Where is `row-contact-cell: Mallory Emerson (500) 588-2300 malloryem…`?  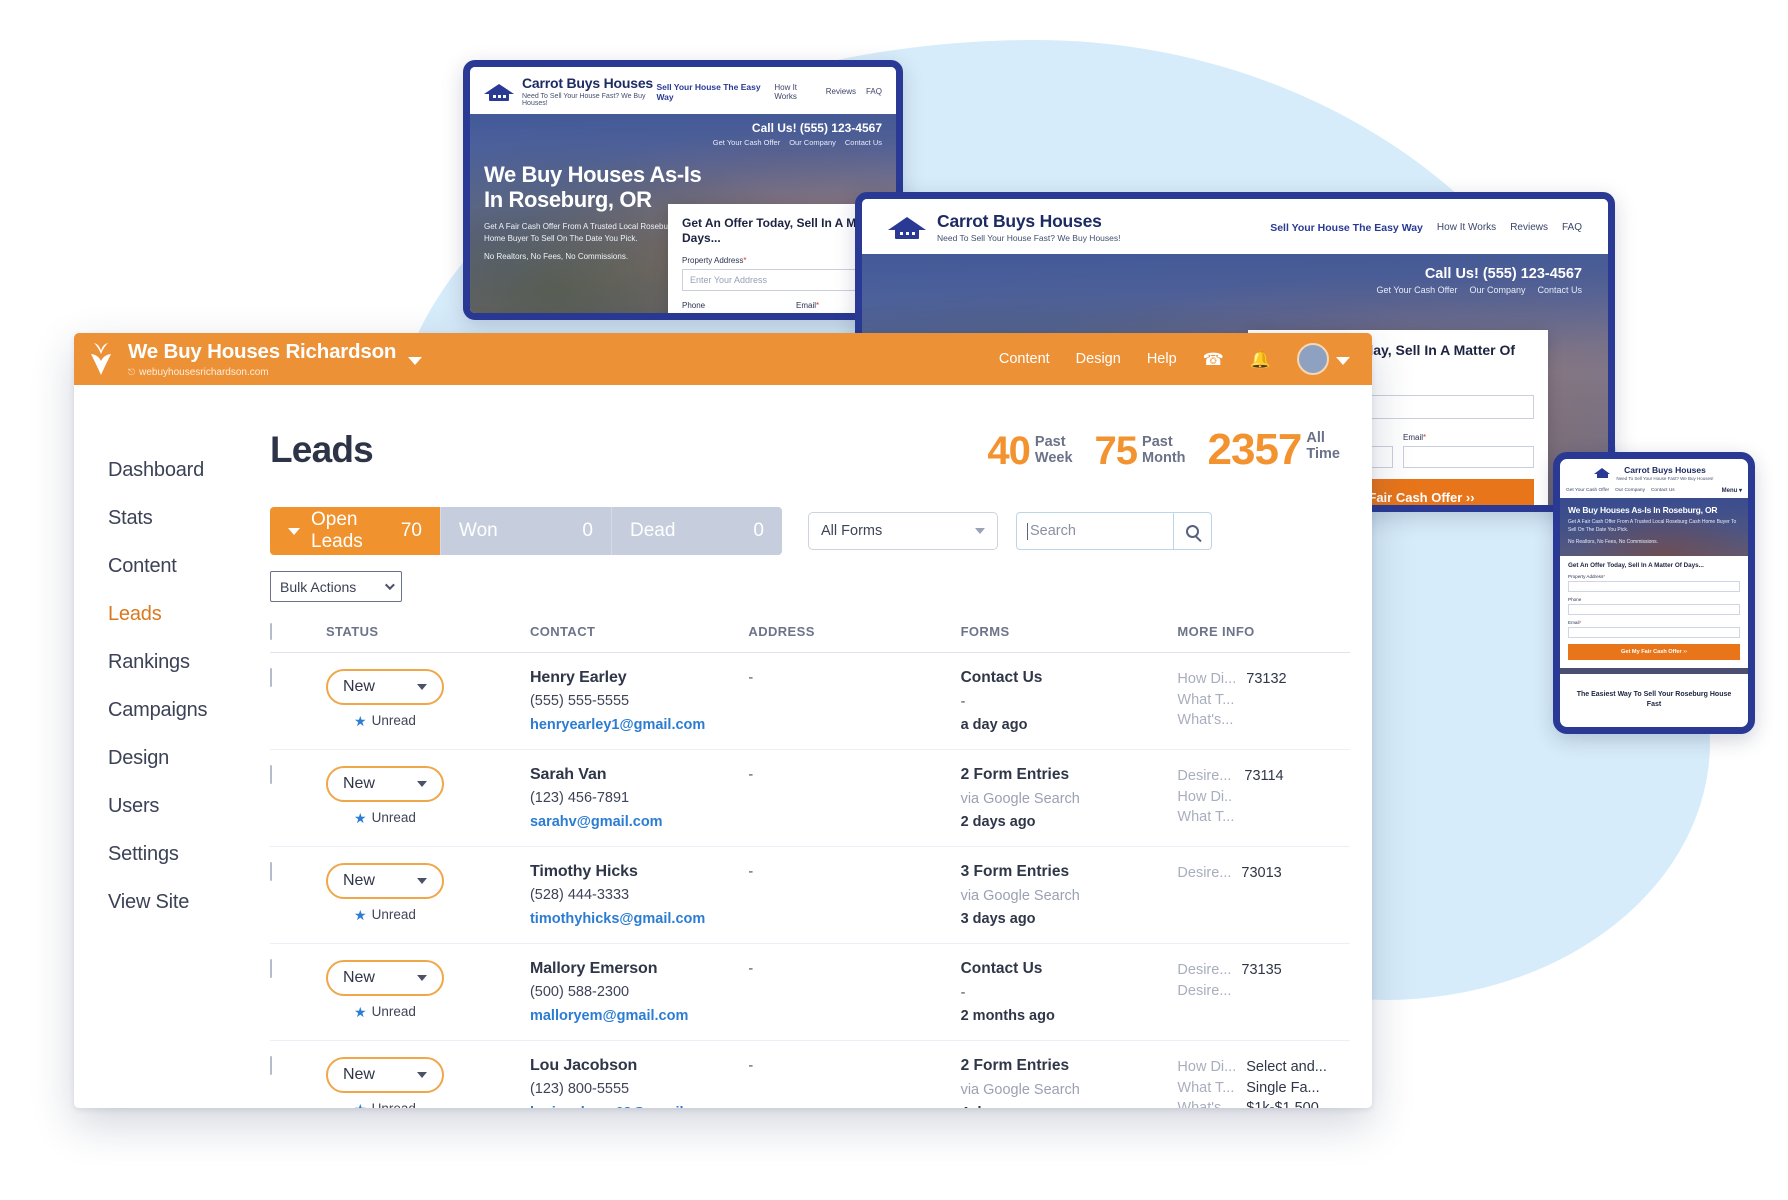
row-contact-cell: Mallory Emerson (500) 588-2300 malloryem… is located at coordinates (639, 992).